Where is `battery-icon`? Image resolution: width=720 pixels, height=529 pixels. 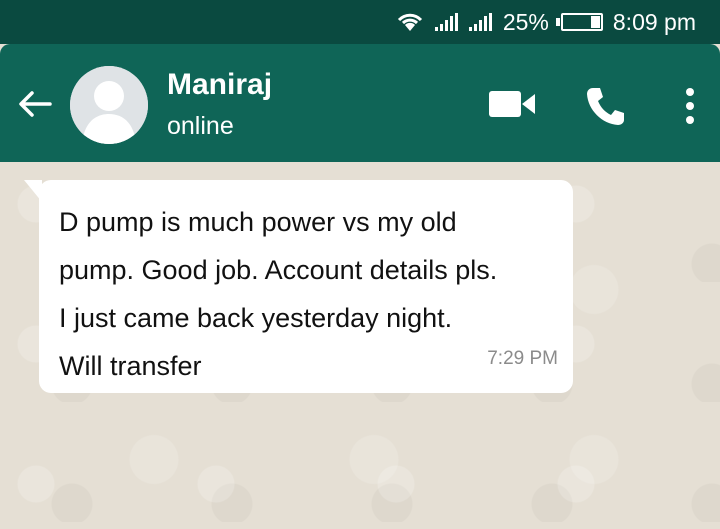
battery-icon is located at coordinates (579, 22).